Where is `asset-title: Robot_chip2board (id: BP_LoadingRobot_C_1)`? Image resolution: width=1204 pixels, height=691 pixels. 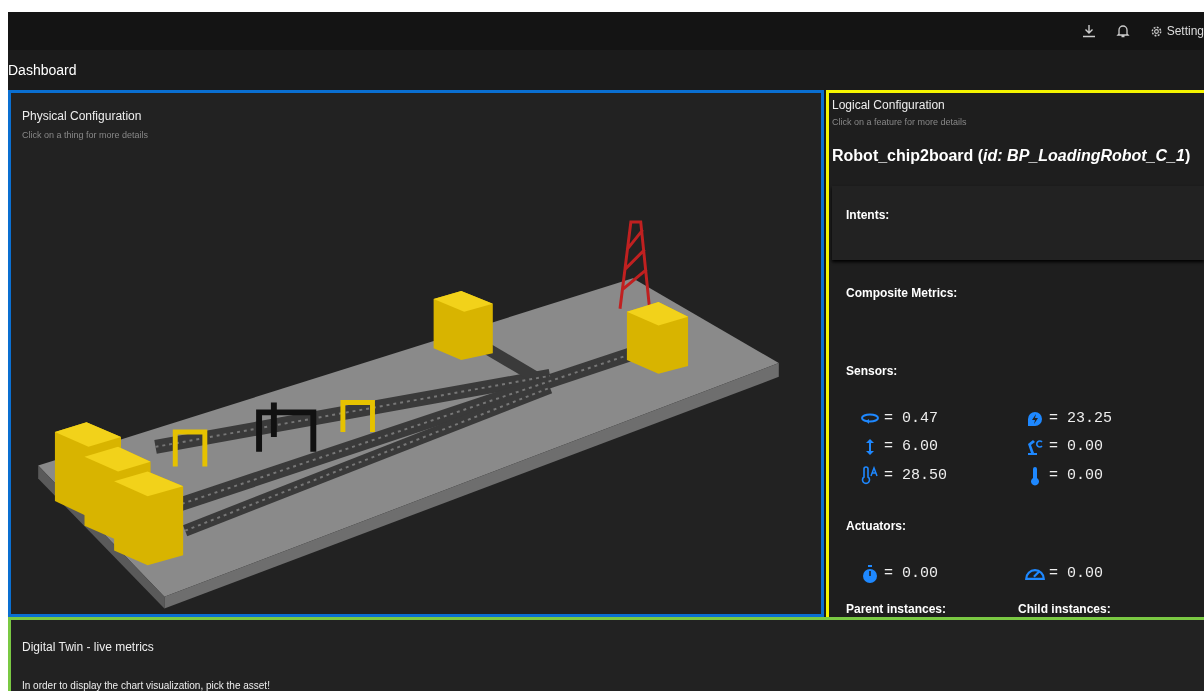 asset-title: Robot_chip2board (id: BP_LoadingRobot_C_1) is located at coordinates (1012, 155).